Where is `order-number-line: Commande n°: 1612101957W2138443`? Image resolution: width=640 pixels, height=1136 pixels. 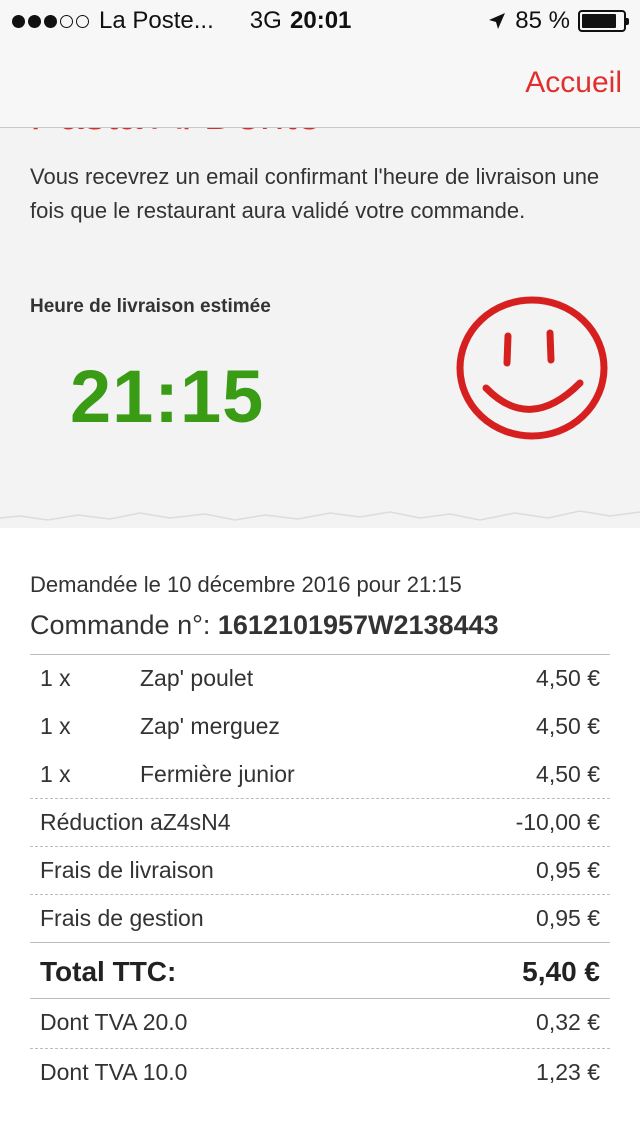 order-number-line: Commande n°: 1612101957W2138443 is located at coordinates (320, 631).